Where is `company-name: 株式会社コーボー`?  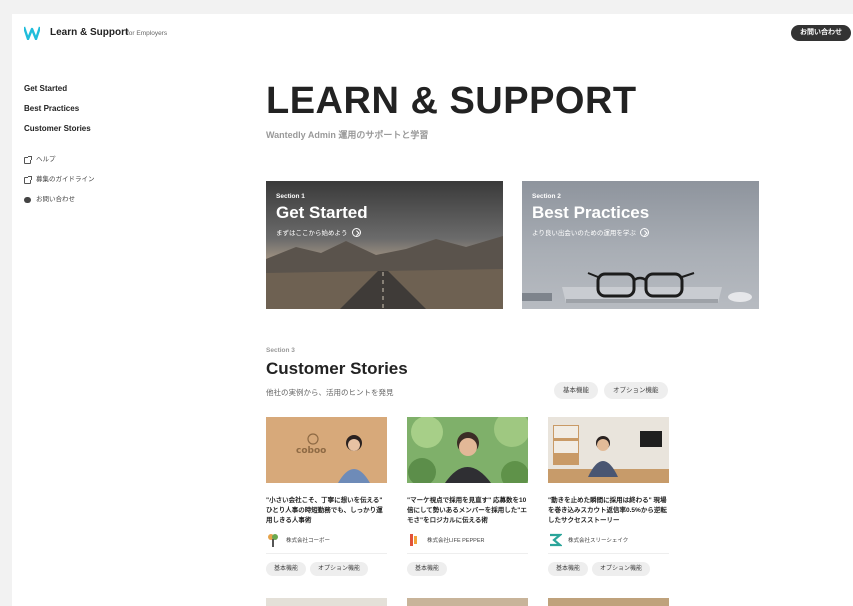
company-name: 株式会社コーボー is located at coordinates (308, 540).